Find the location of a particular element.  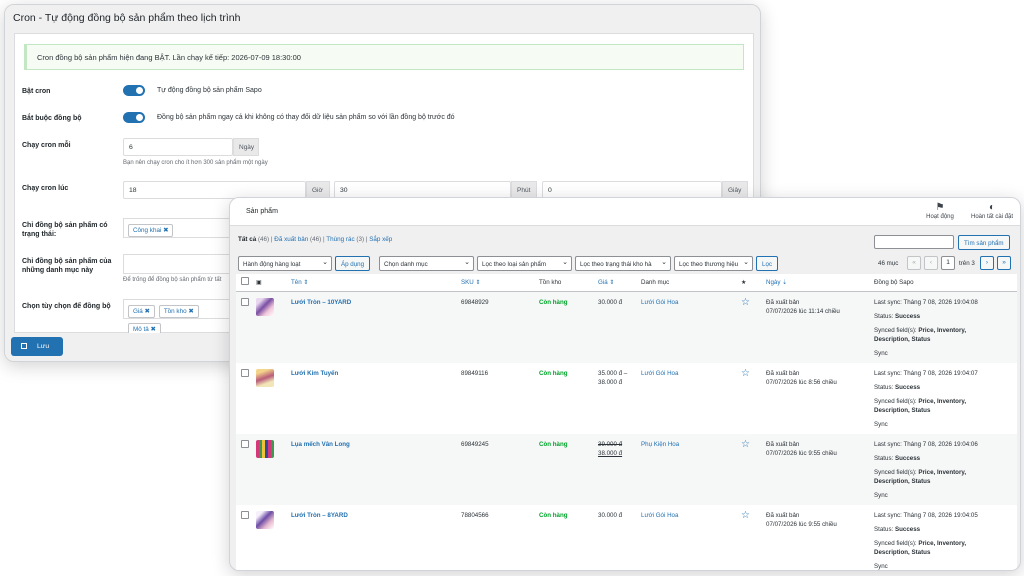

current-page-input: 1 is located at coordinates (948, 263).